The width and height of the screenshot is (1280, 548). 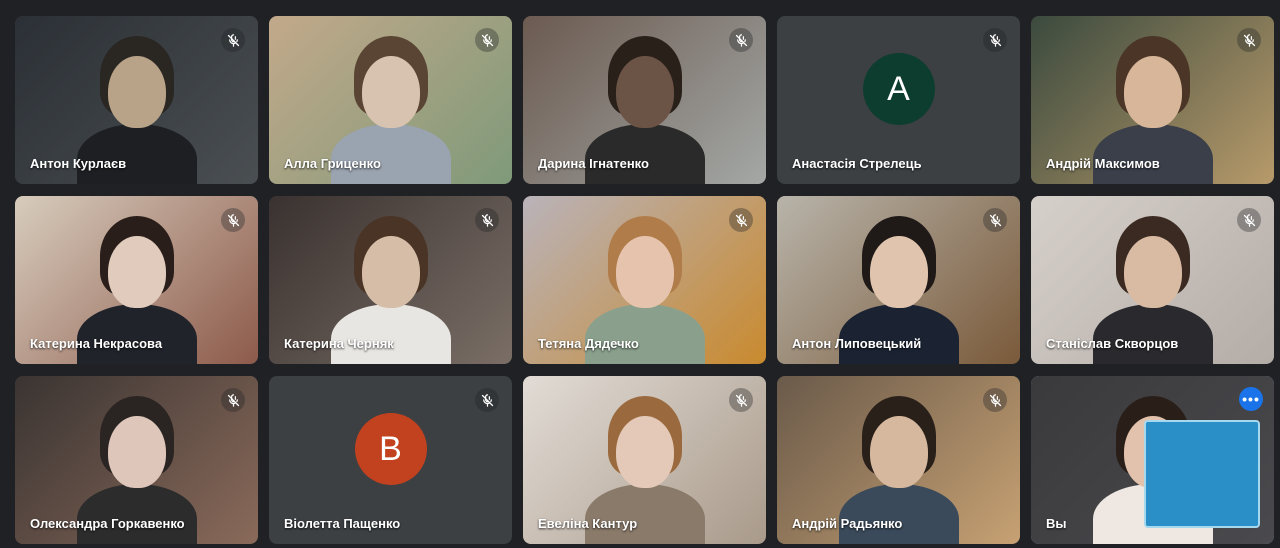 I want to click on participant-name: Андрій Максимов, so click(x=1103, y=163).